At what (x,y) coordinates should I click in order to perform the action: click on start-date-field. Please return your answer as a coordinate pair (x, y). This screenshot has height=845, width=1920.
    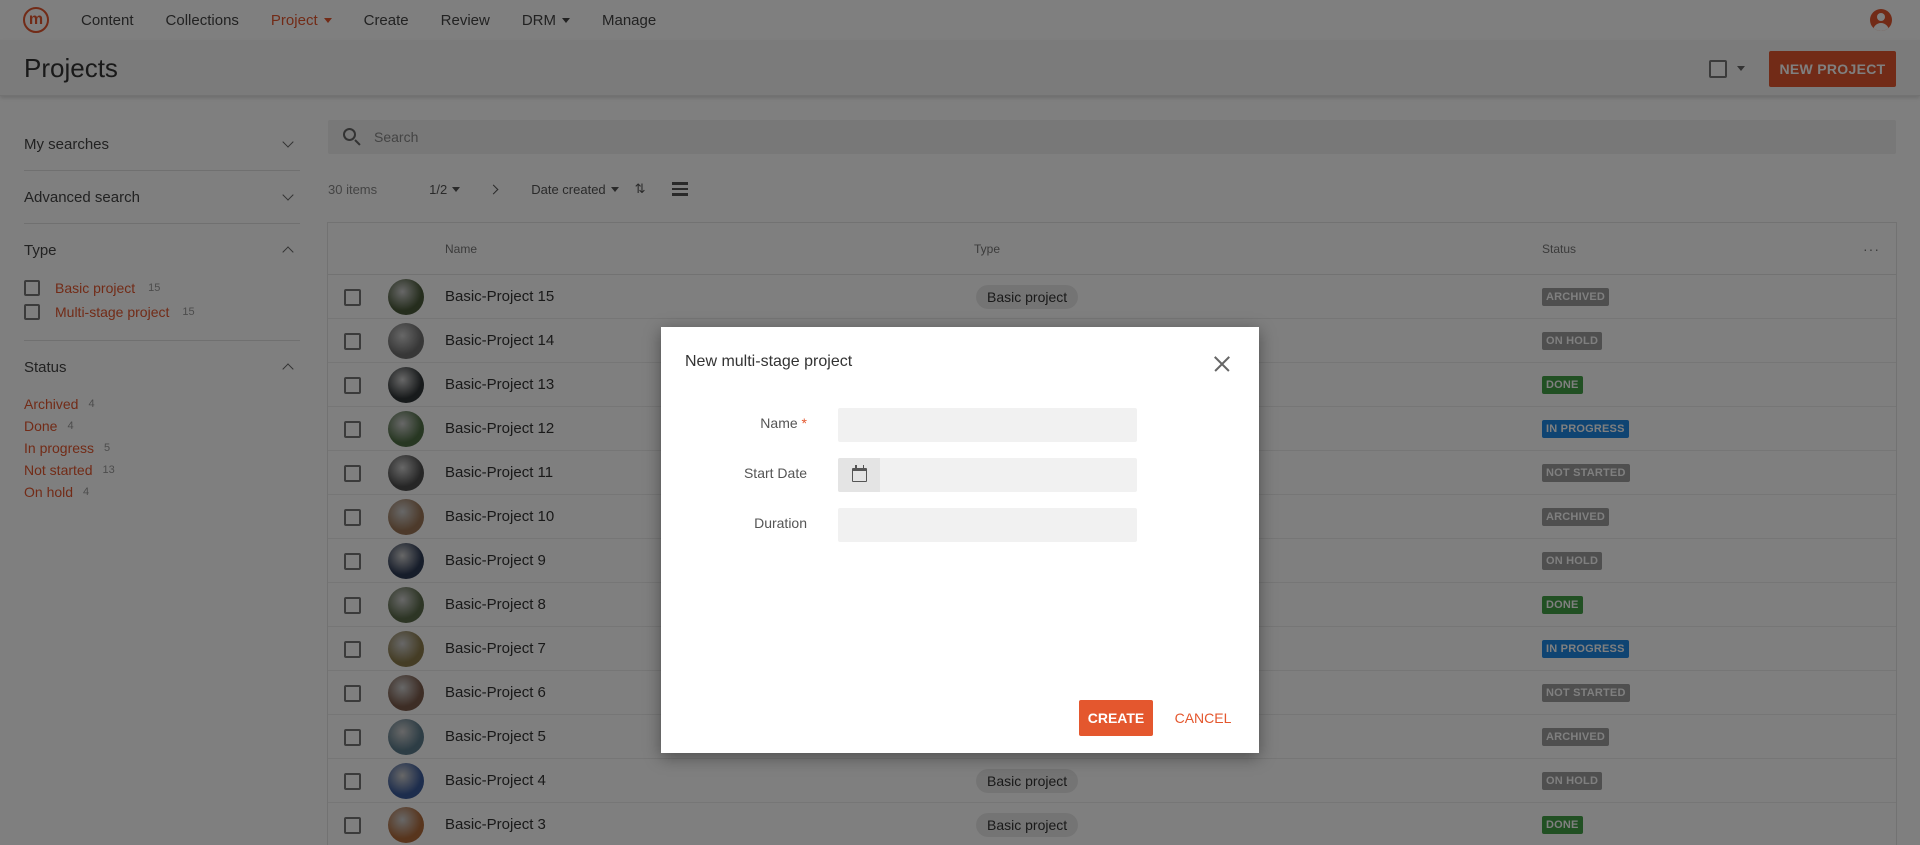
    Looking at the image, I should click on (987, 475).